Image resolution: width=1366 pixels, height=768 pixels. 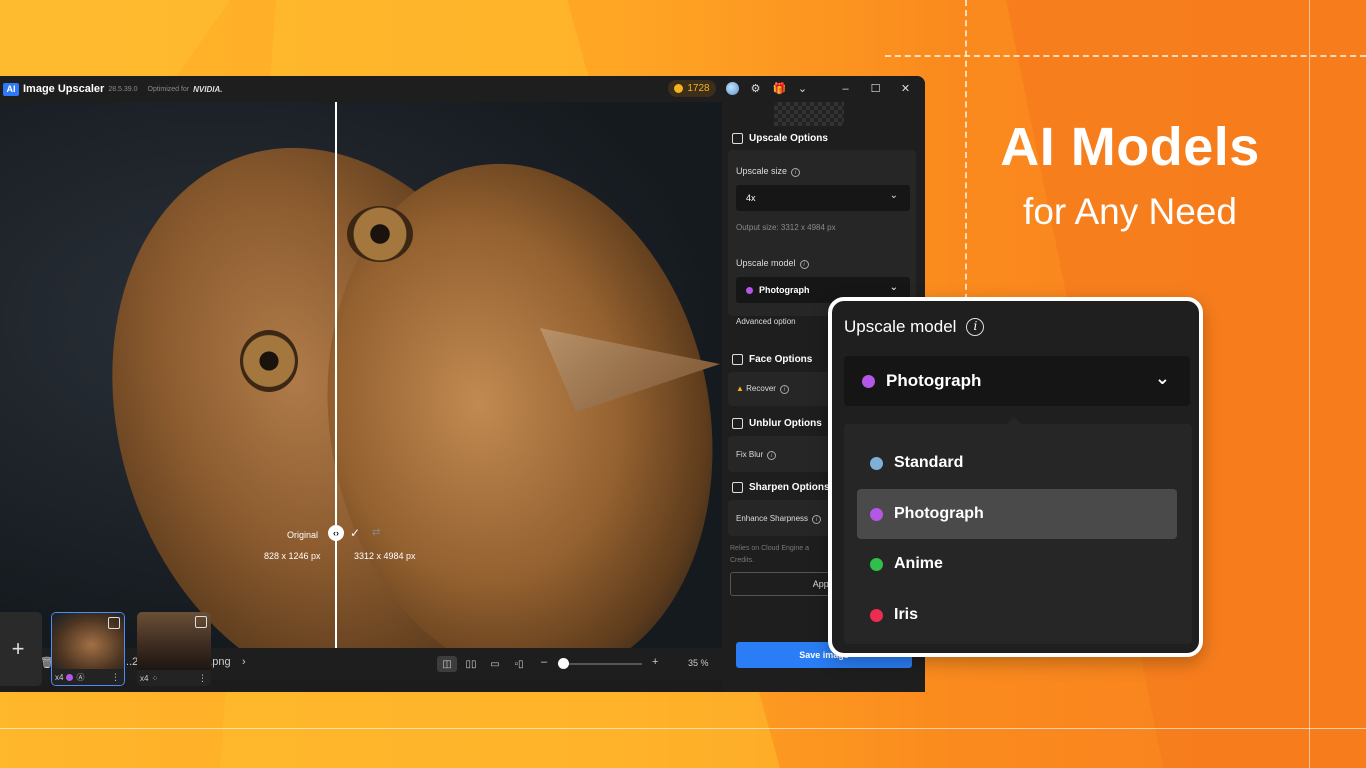 What do you see at coordinates (772, 518) in the screenshot?
I see `enhance-sharpness-text: Enhance Sharpness` at bounding box center [772, 518].